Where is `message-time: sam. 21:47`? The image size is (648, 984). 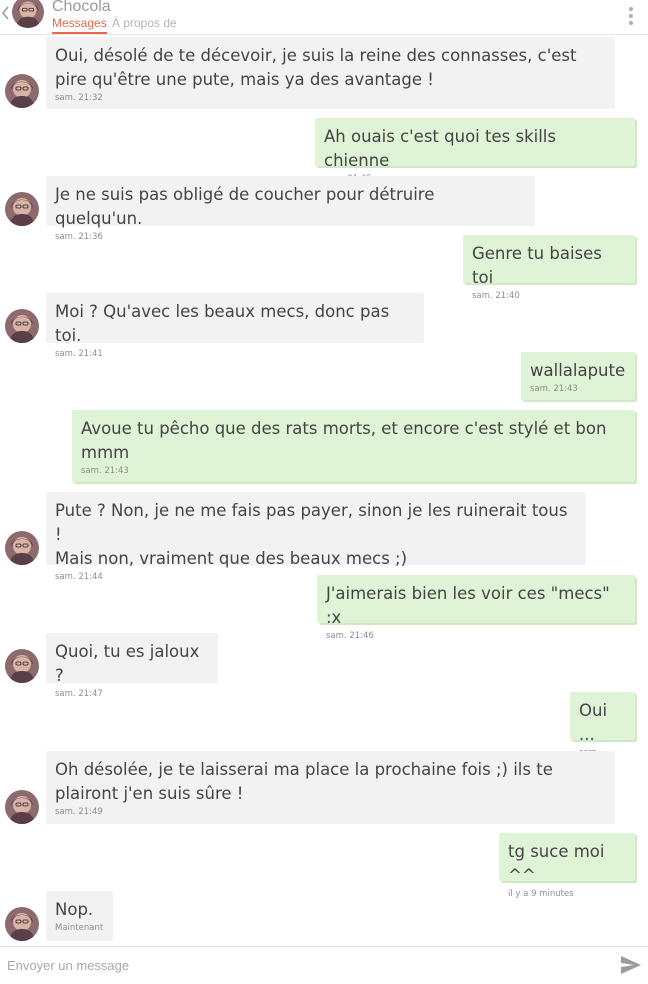
message-time: sam. 21:47 is located at coordinates (79, 694).